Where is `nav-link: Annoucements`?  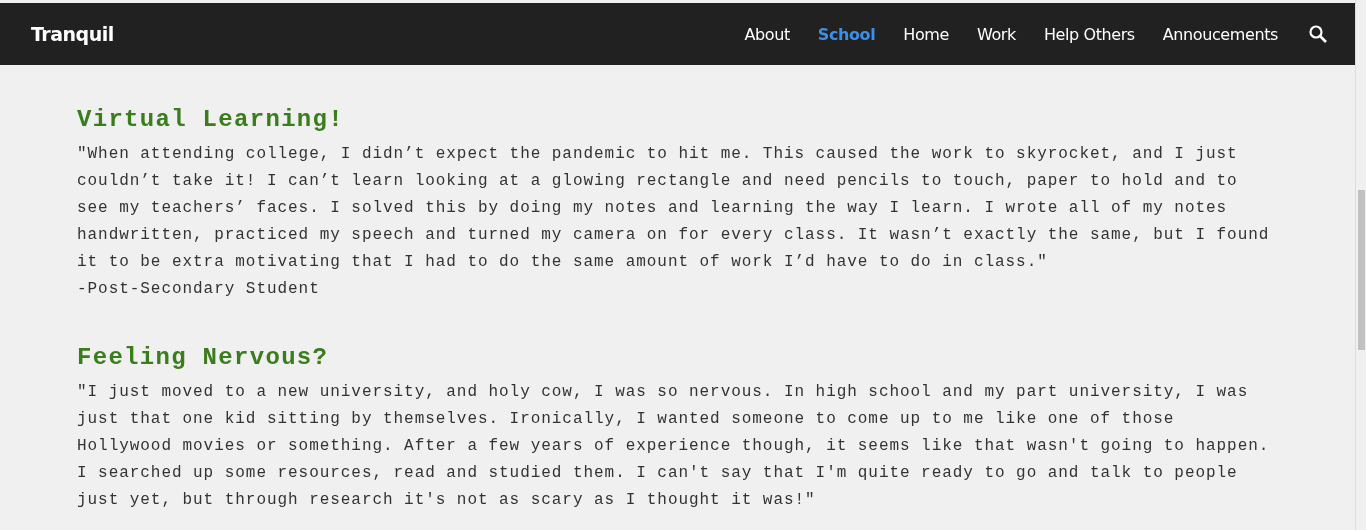
nav-link: Annoucements is located at coordinates (1220, 34).